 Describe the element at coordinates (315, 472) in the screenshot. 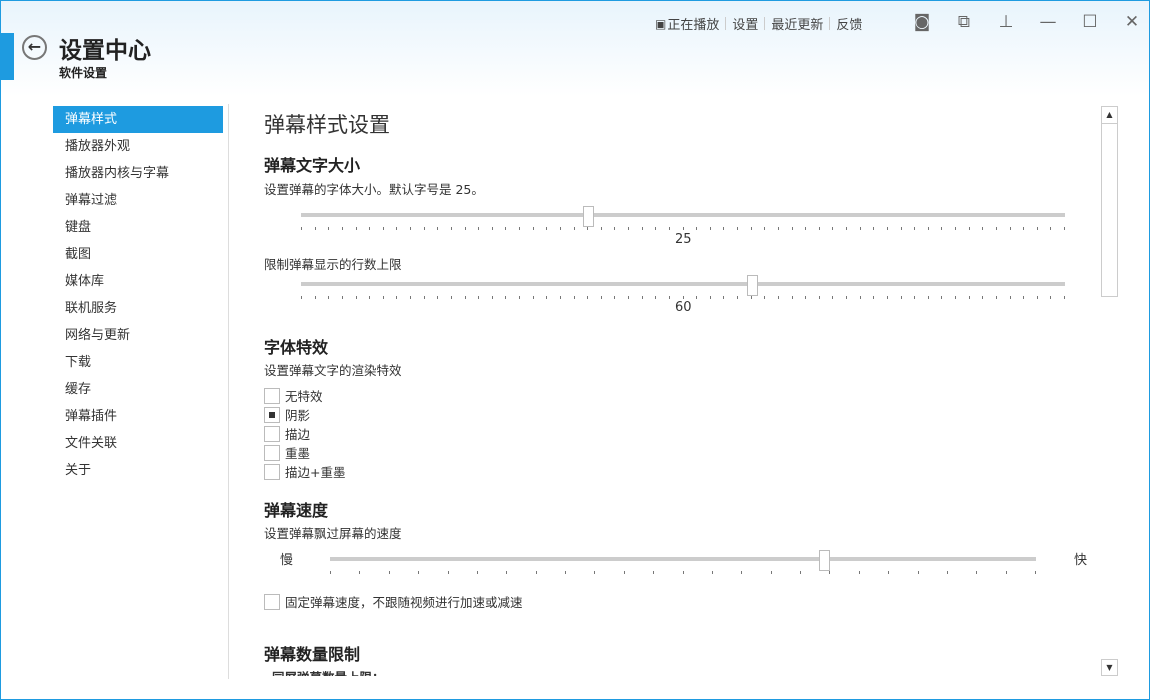

I see `effect-label: 描边+重墨` at that location.